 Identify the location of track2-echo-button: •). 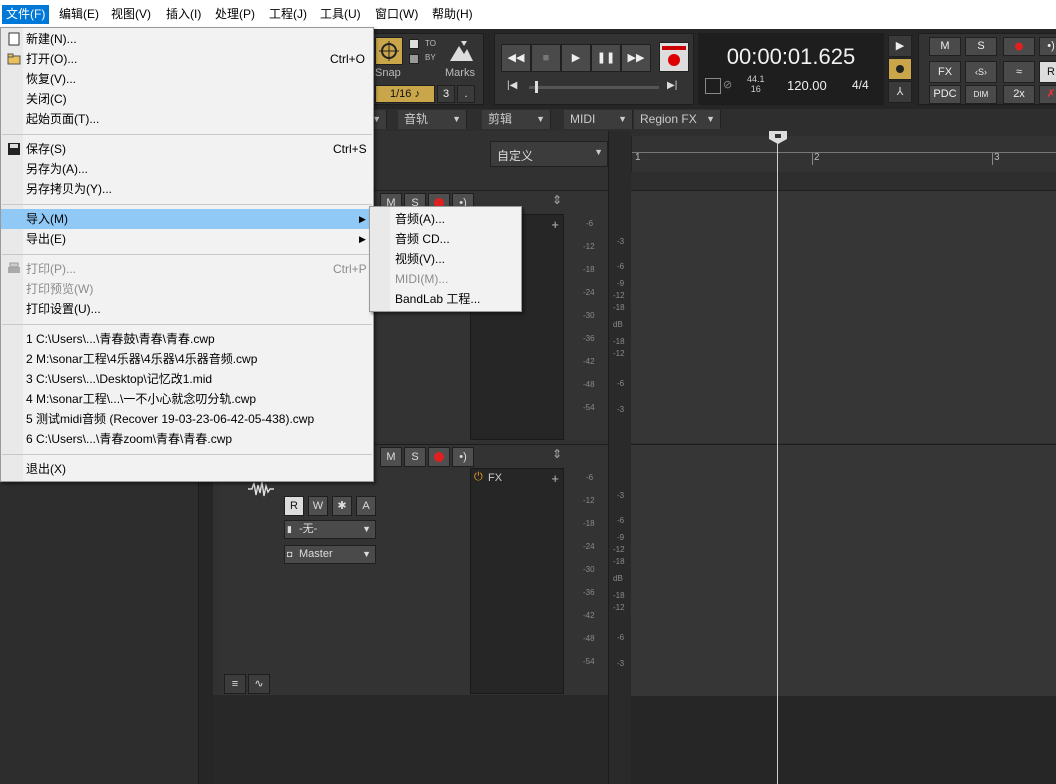
(463, 457).